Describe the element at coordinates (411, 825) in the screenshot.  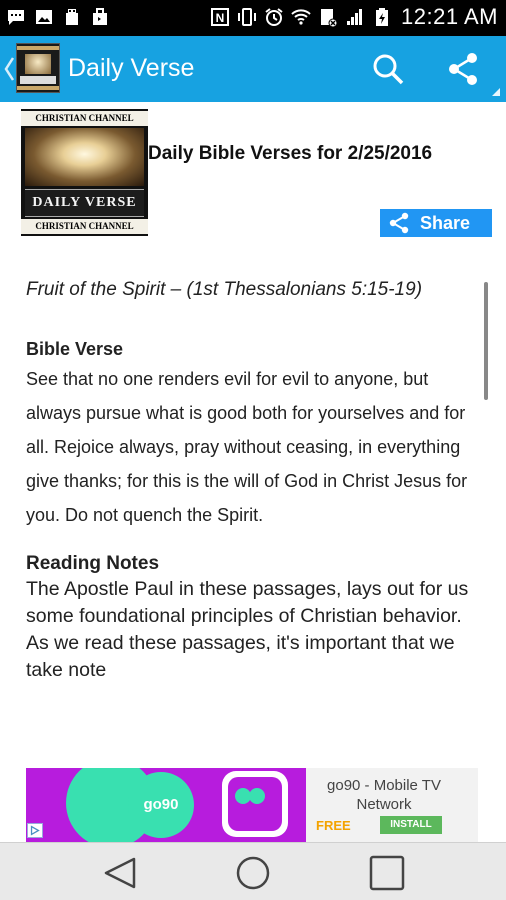
I see `ad-install-button: INSTALL` at that location.